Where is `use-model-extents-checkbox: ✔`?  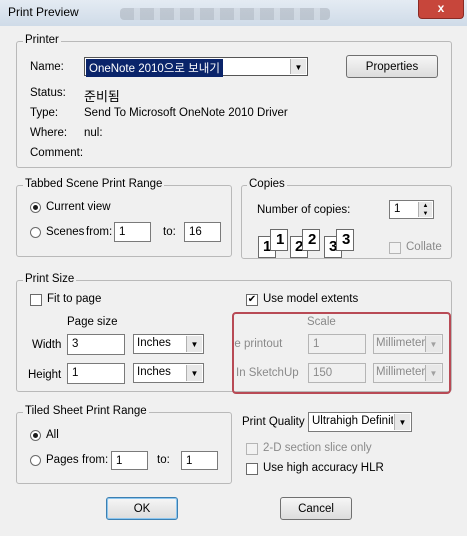 use-model-extents-checkbox: ✔ is located at coordinates (252, 300).